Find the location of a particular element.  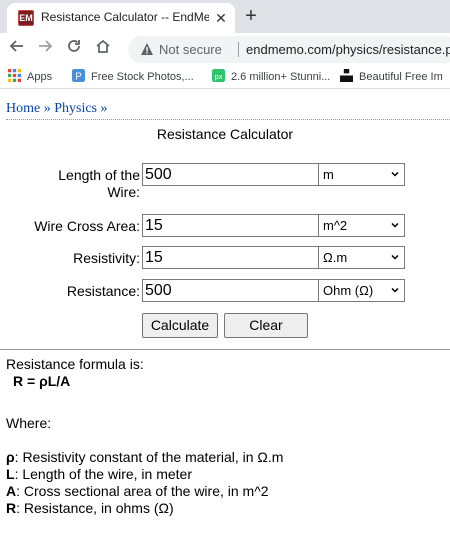

endmemo-favicon-icon: EM is located at coordinates (26, 18).